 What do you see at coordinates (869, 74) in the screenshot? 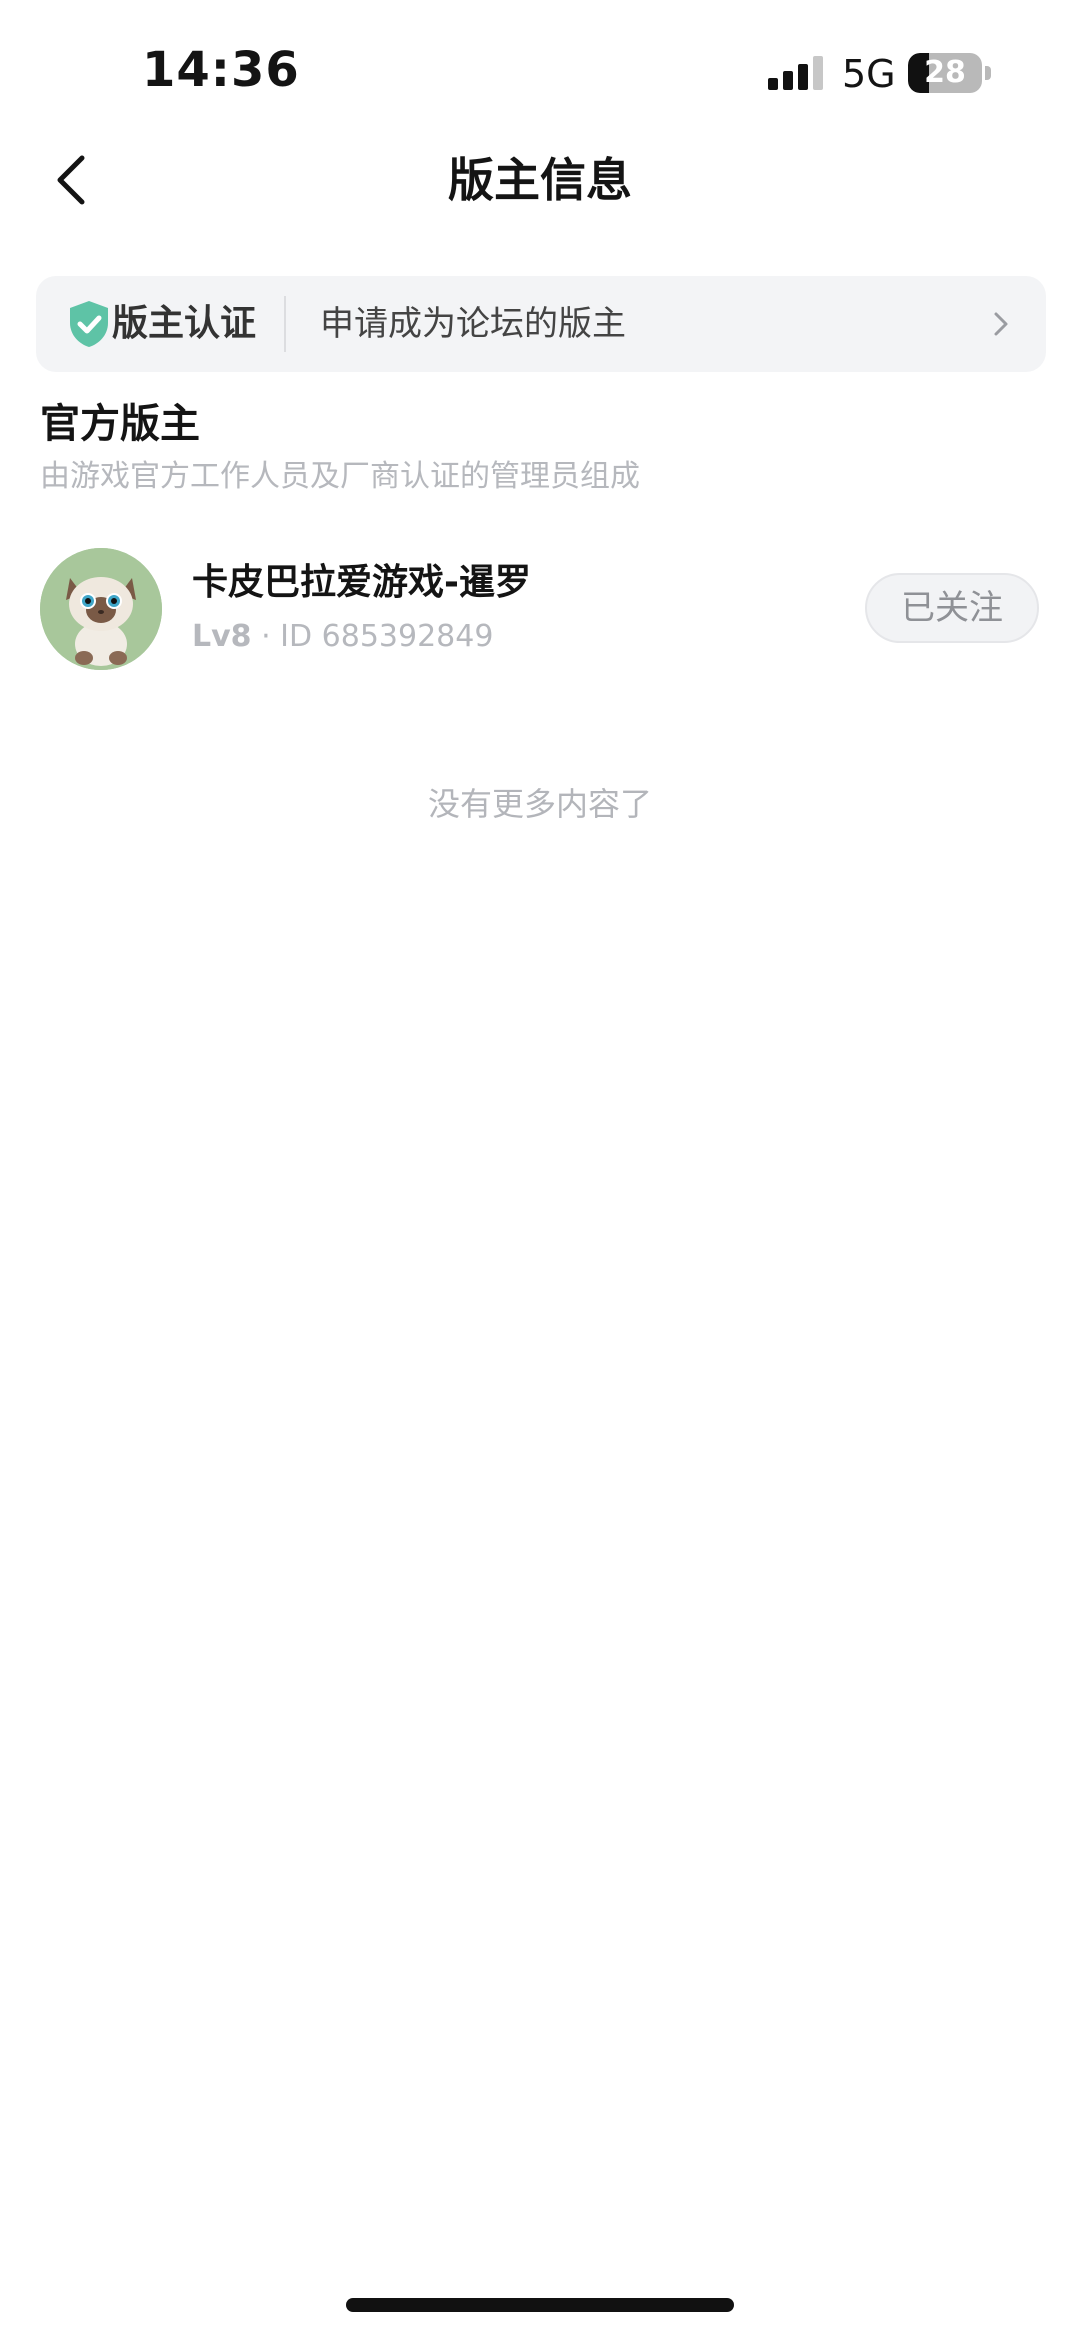
I see `network-type: 5G` at bounding box center [869, 74].